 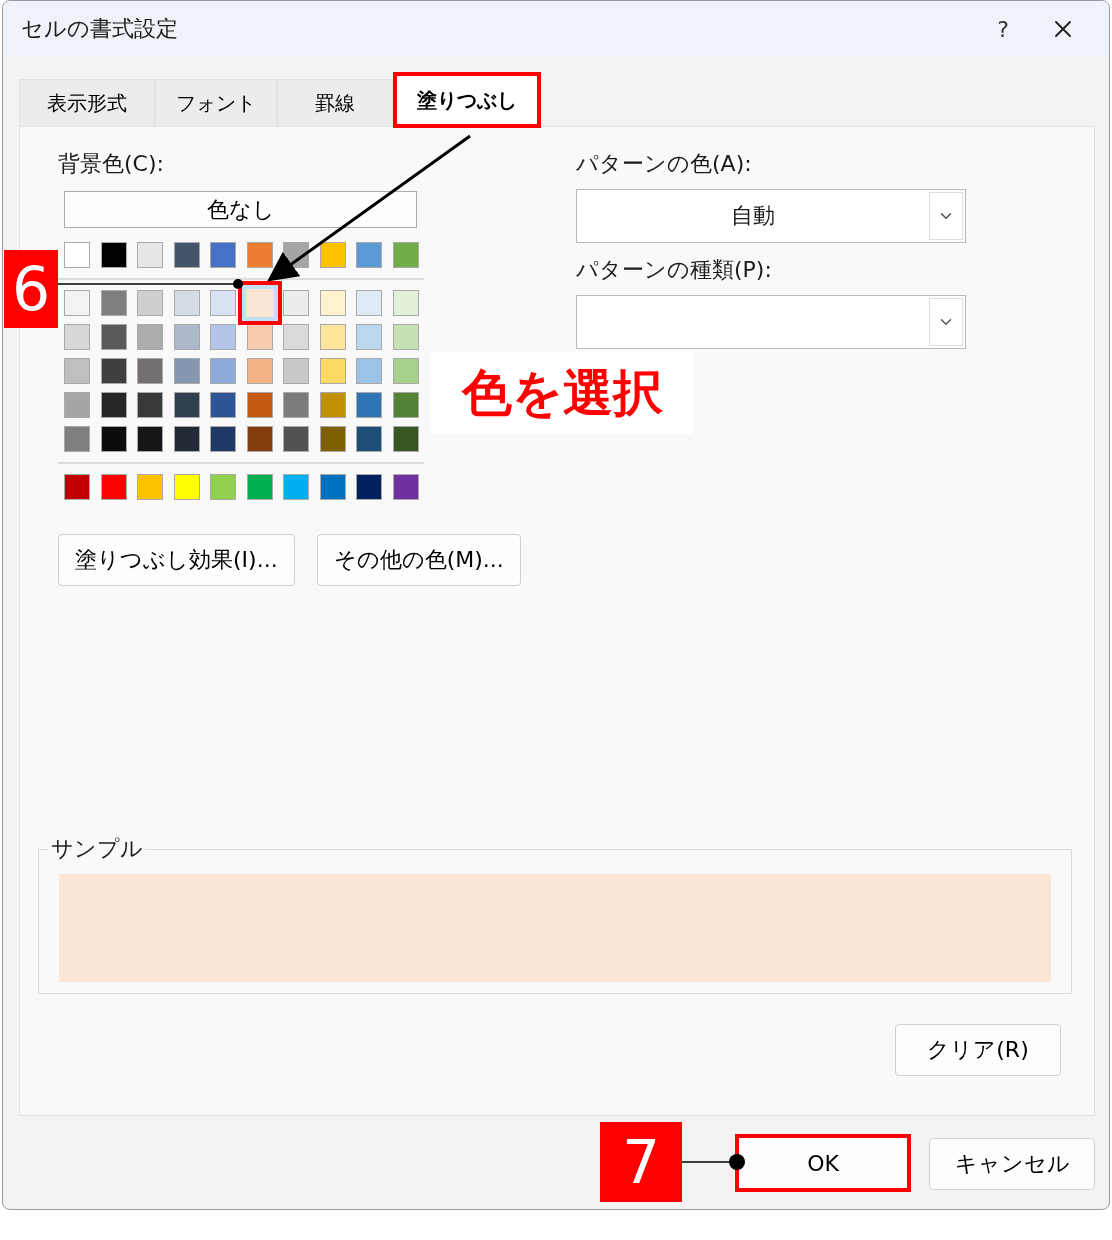 What do you see at coordinates (1003, 29) in the screenshot?
I see `help-button: ?` at bounding box center [1003, 29].